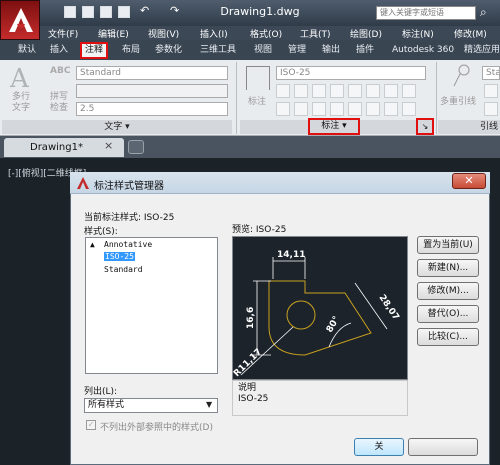 The height and width of the screenshot is (465, 500). I want to click on help-button, so click(443, 447).